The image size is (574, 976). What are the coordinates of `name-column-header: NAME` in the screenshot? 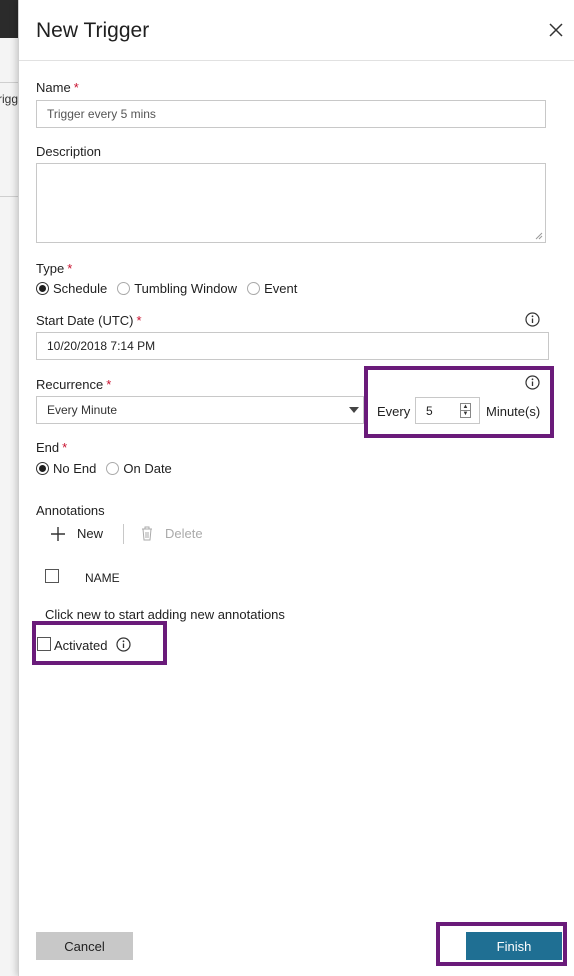 It's located at (102, 578).